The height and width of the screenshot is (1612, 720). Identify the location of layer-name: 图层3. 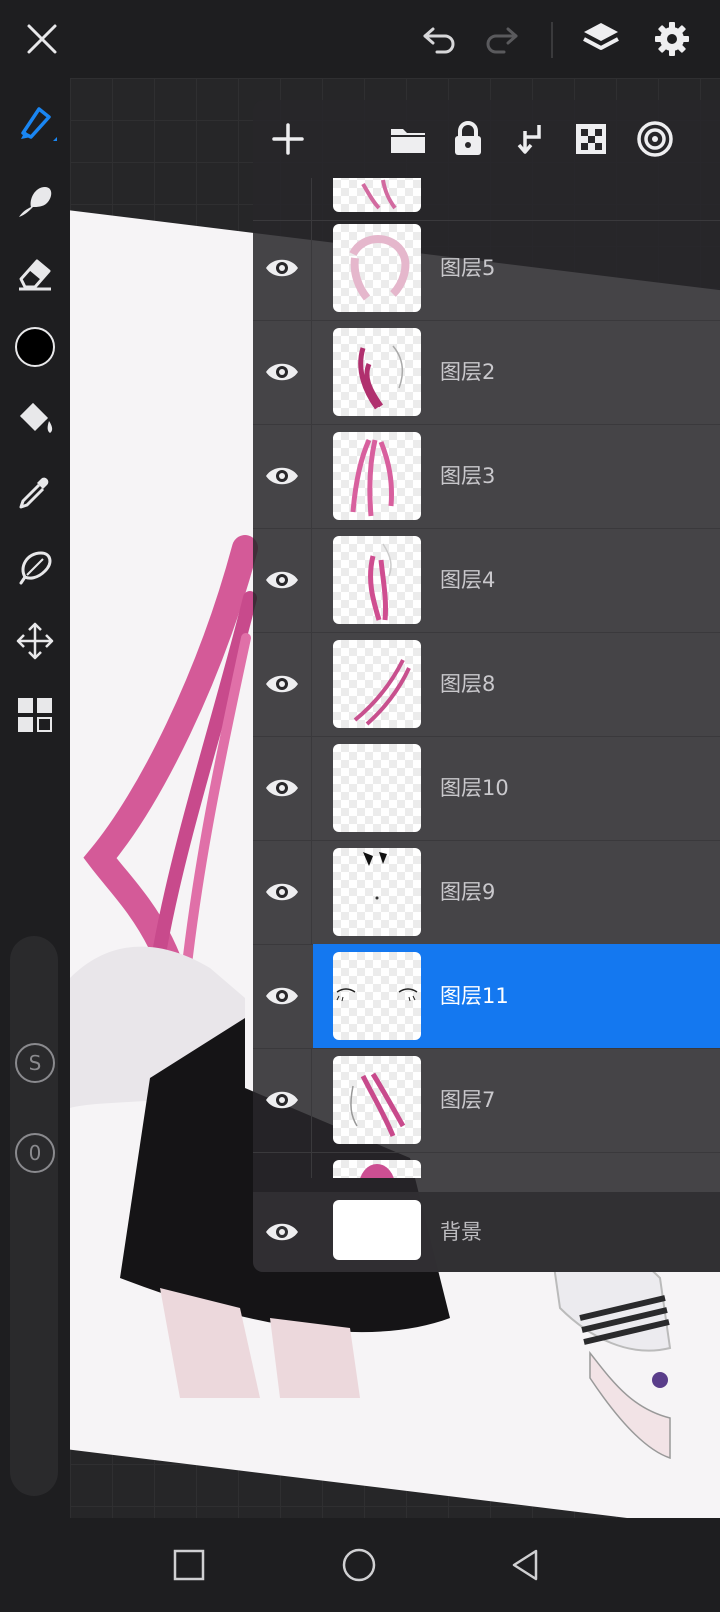
(468, 476).